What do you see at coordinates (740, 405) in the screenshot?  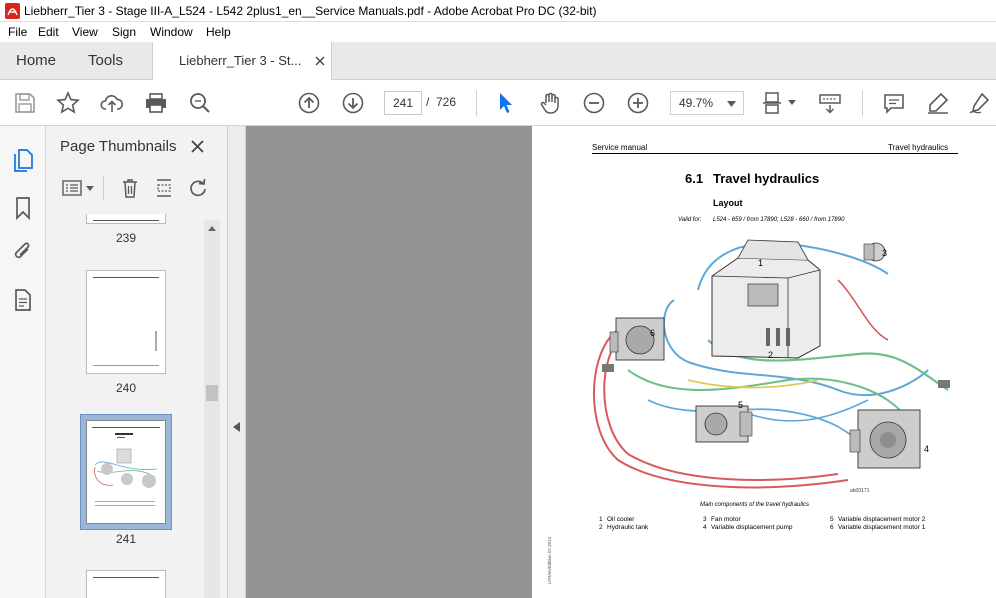 I see `callout-5: 5` at bounding box center [740, 405].